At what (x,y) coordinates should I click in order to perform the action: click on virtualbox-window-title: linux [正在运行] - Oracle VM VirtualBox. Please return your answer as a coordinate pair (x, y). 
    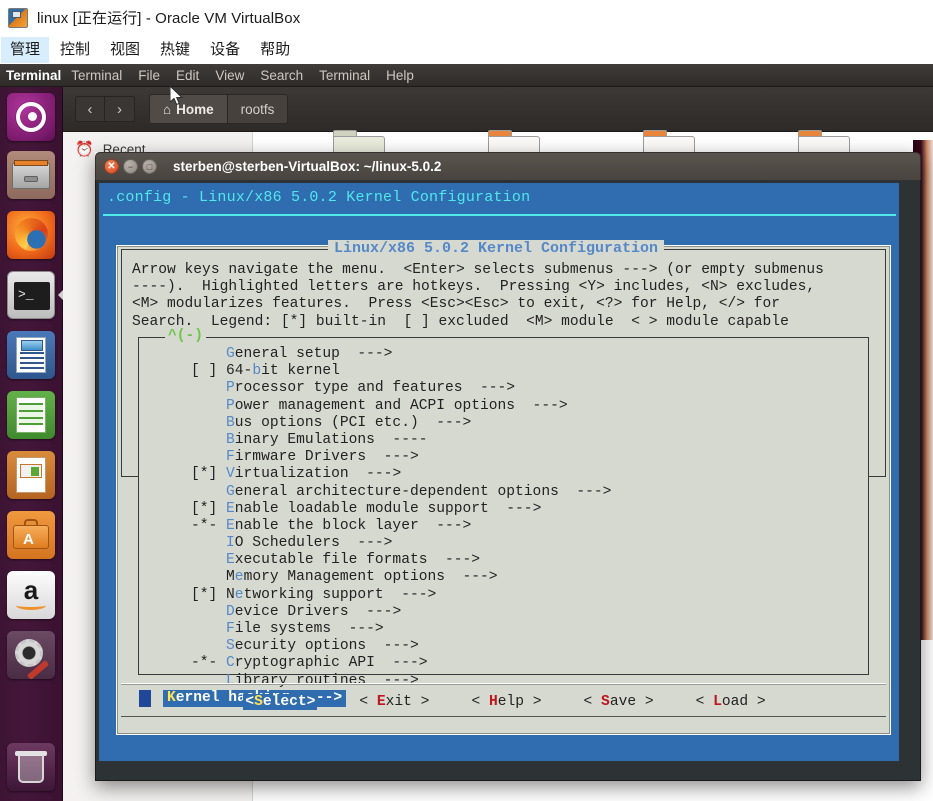
    Looking at the image, I should click on (169, 18).